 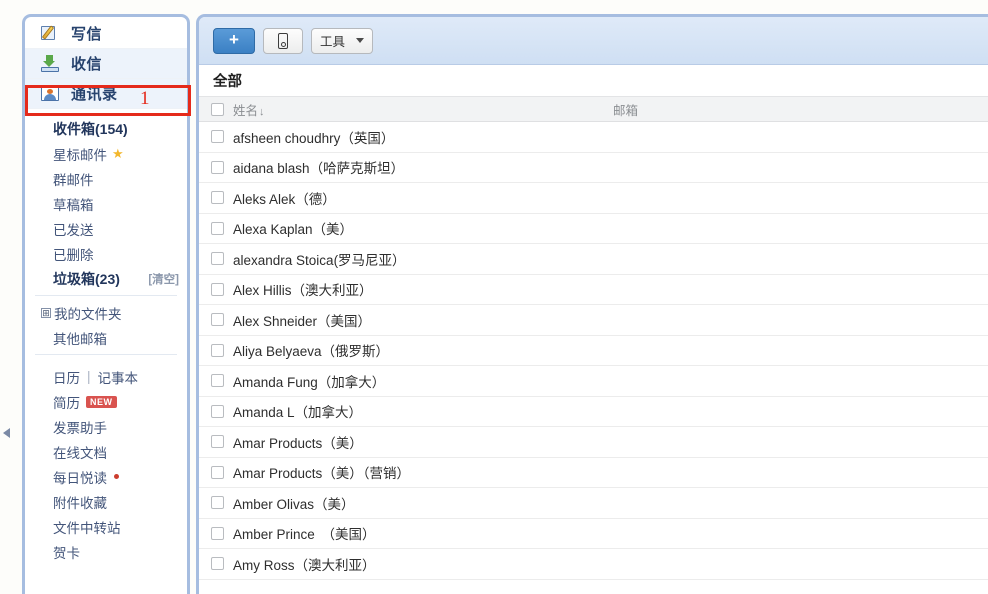 I want to click on sidebar-item-compose: 写信, so click(x=106, y=34).